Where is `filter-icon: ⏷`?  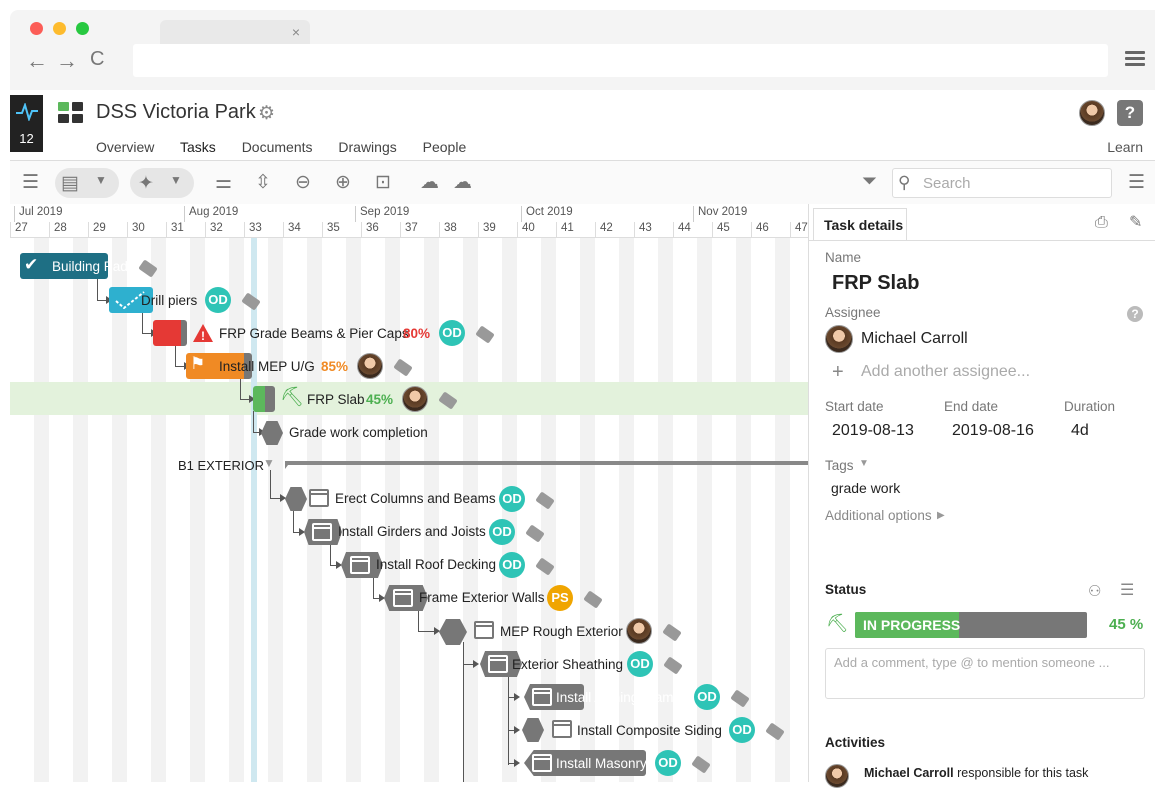
filter-icon: ⏷ is located at coordinates (869, 182).